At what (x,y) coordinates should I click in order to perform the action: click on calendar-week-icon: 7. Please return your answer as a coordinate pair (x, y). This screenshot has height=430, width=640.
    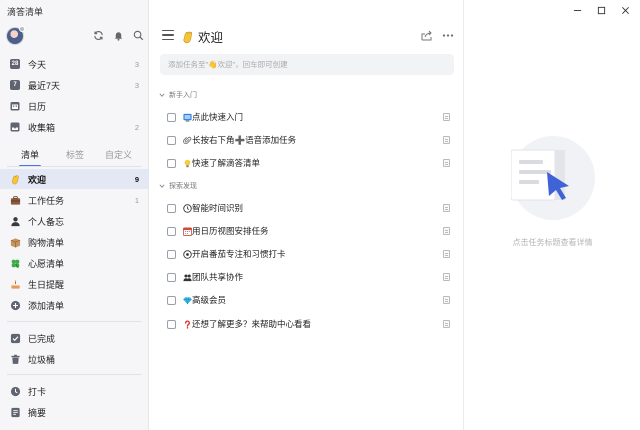
    Looking at the image, I should click on (15, 85).